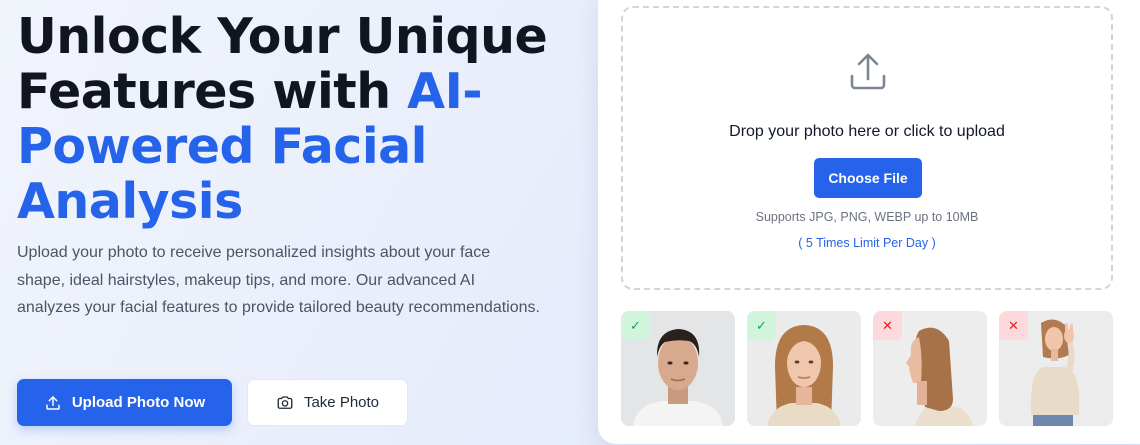 The width and height of the screenshot is (1140, 445). Describe the element at coordinates (282, 36) in the screenshot. I see `headline-line-1: Unlock Your Unique` at that location.